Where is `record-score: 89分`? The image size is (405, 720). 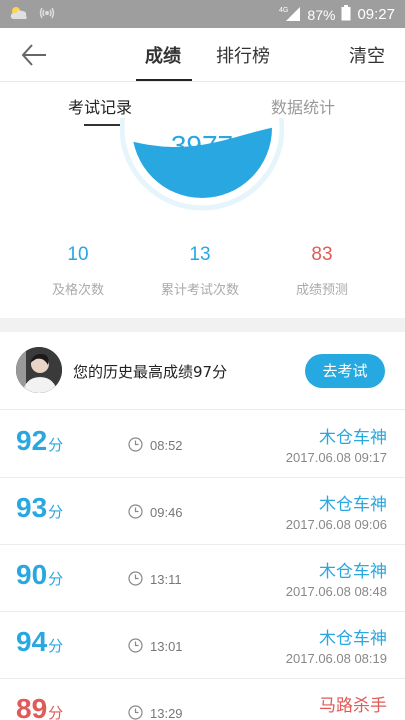 record-score: 89分 is located at coordinates (39, 706).